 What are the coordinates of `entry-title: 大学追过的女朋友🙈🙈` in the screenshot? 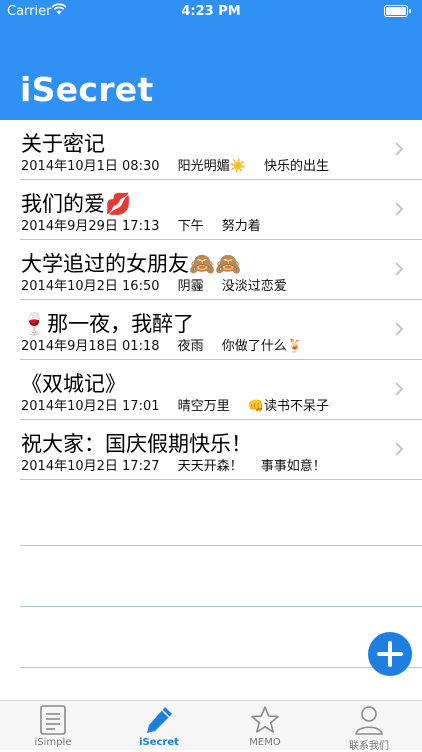 It's located at (131, 264).